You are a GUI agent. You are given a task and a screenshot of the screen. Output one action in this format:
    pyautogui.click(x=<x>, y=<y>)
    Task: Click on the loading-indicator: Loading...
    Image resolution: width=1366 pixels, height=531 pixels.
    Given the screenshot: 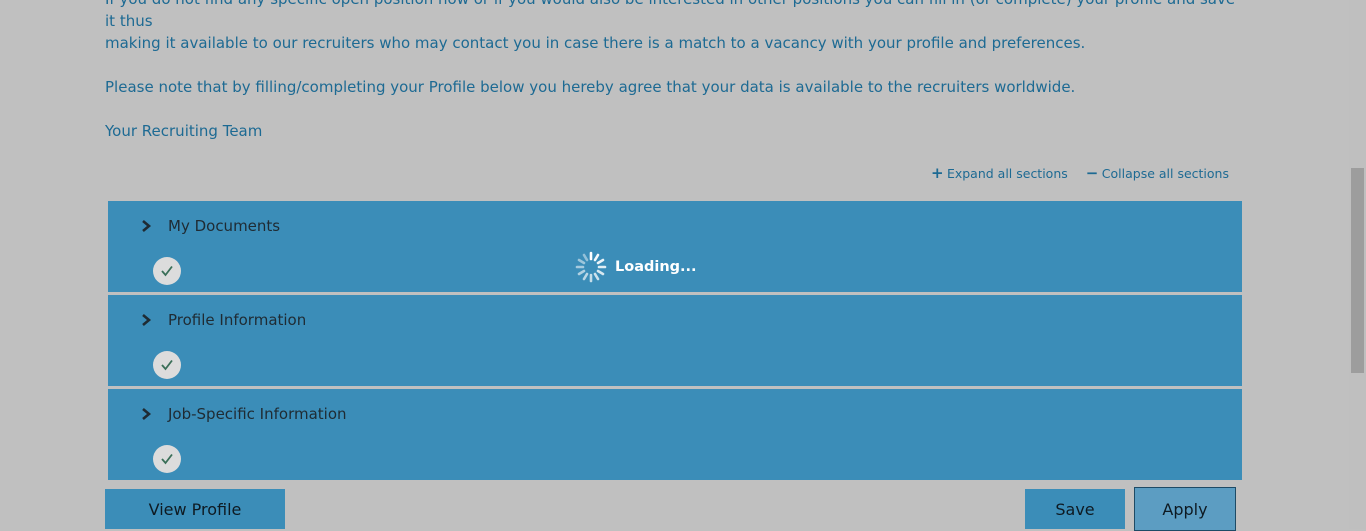 What is the action you would take?
    pyautogui.click(x=636, y=267)
    